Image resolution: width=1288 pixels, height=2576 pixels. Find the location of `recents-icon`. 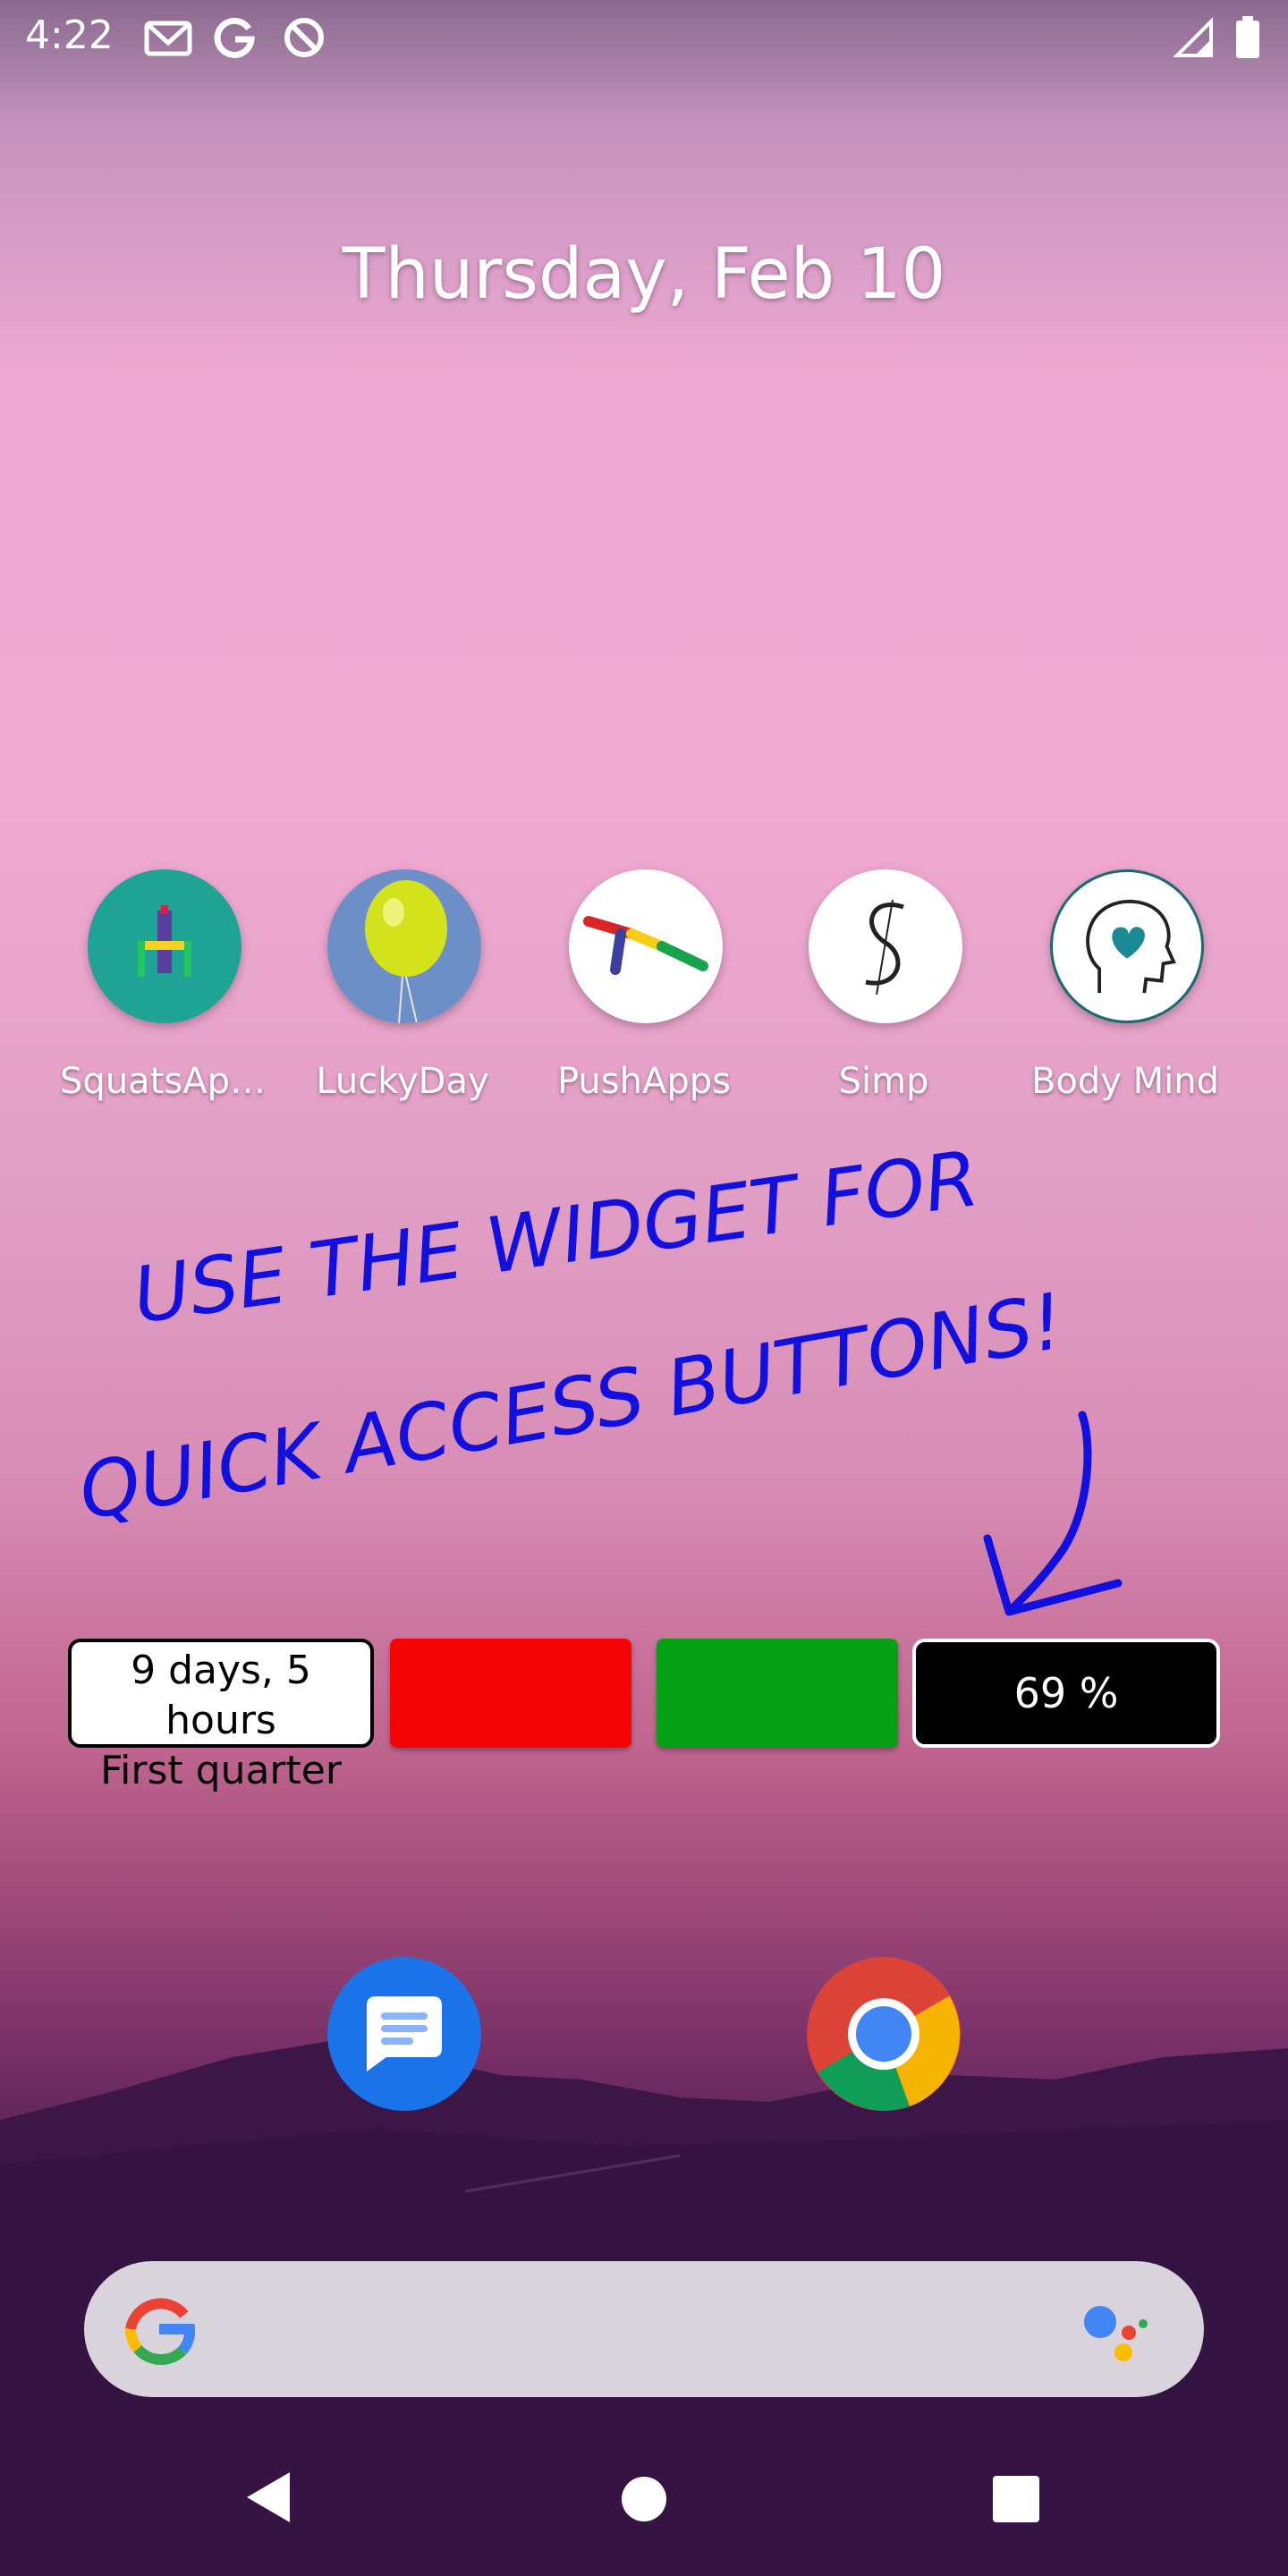

recents-icon is located at coordinates (1016, 2499).